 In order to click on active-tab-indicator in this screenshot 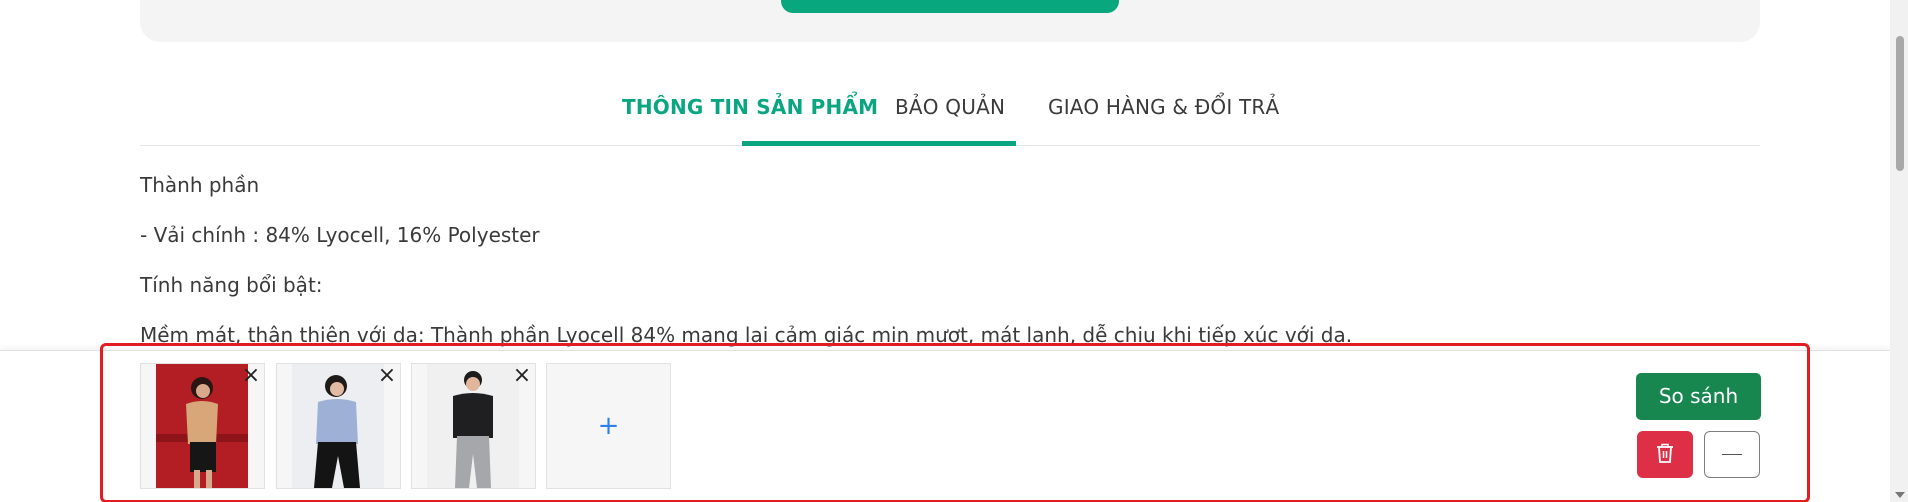, I will do `click(879, 143)`.